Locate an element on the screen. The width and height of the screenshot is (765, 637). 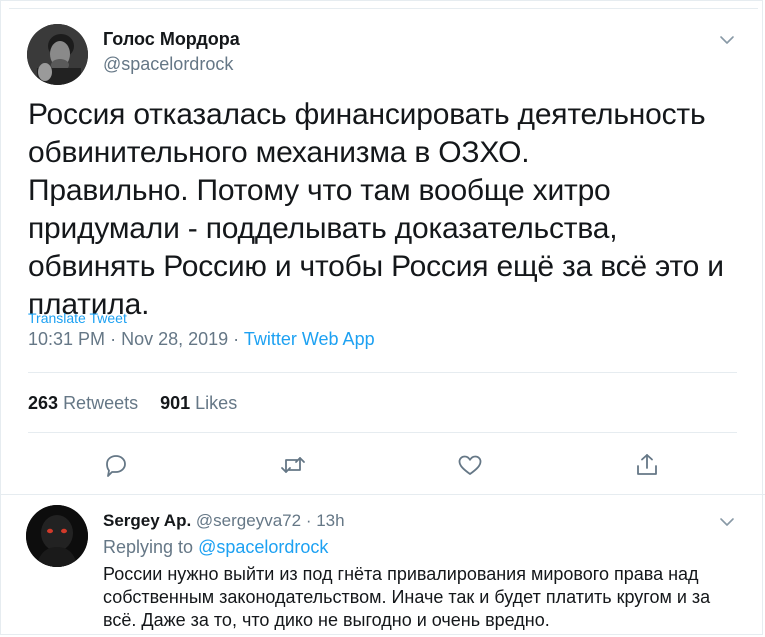
tweet-date: Nov 28, 2019 is located at coordinates (174, 339).